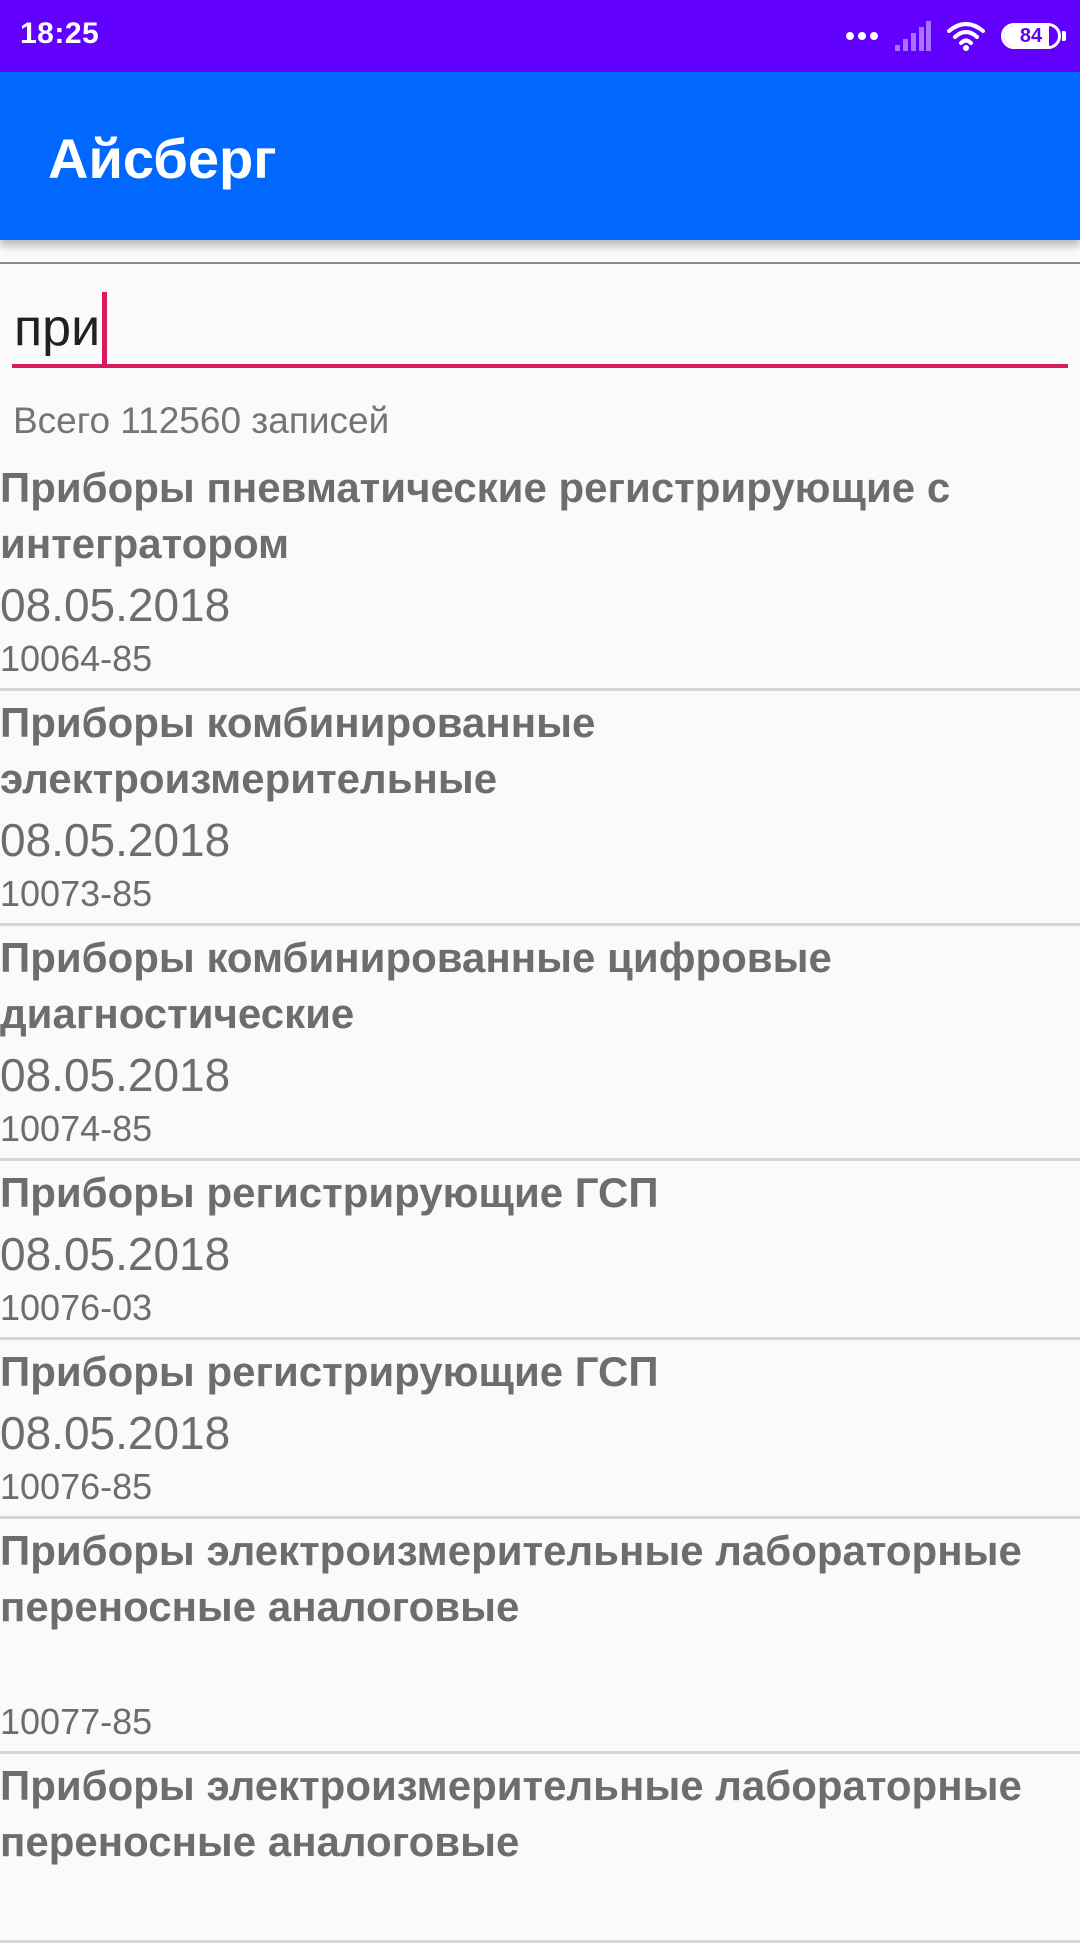 This screenshot has width=1080, height=1943. What do you see at coordinates (76, 893) in the screenshot?
I see `item-code: 10073-85` at bounding box center [76, 893].